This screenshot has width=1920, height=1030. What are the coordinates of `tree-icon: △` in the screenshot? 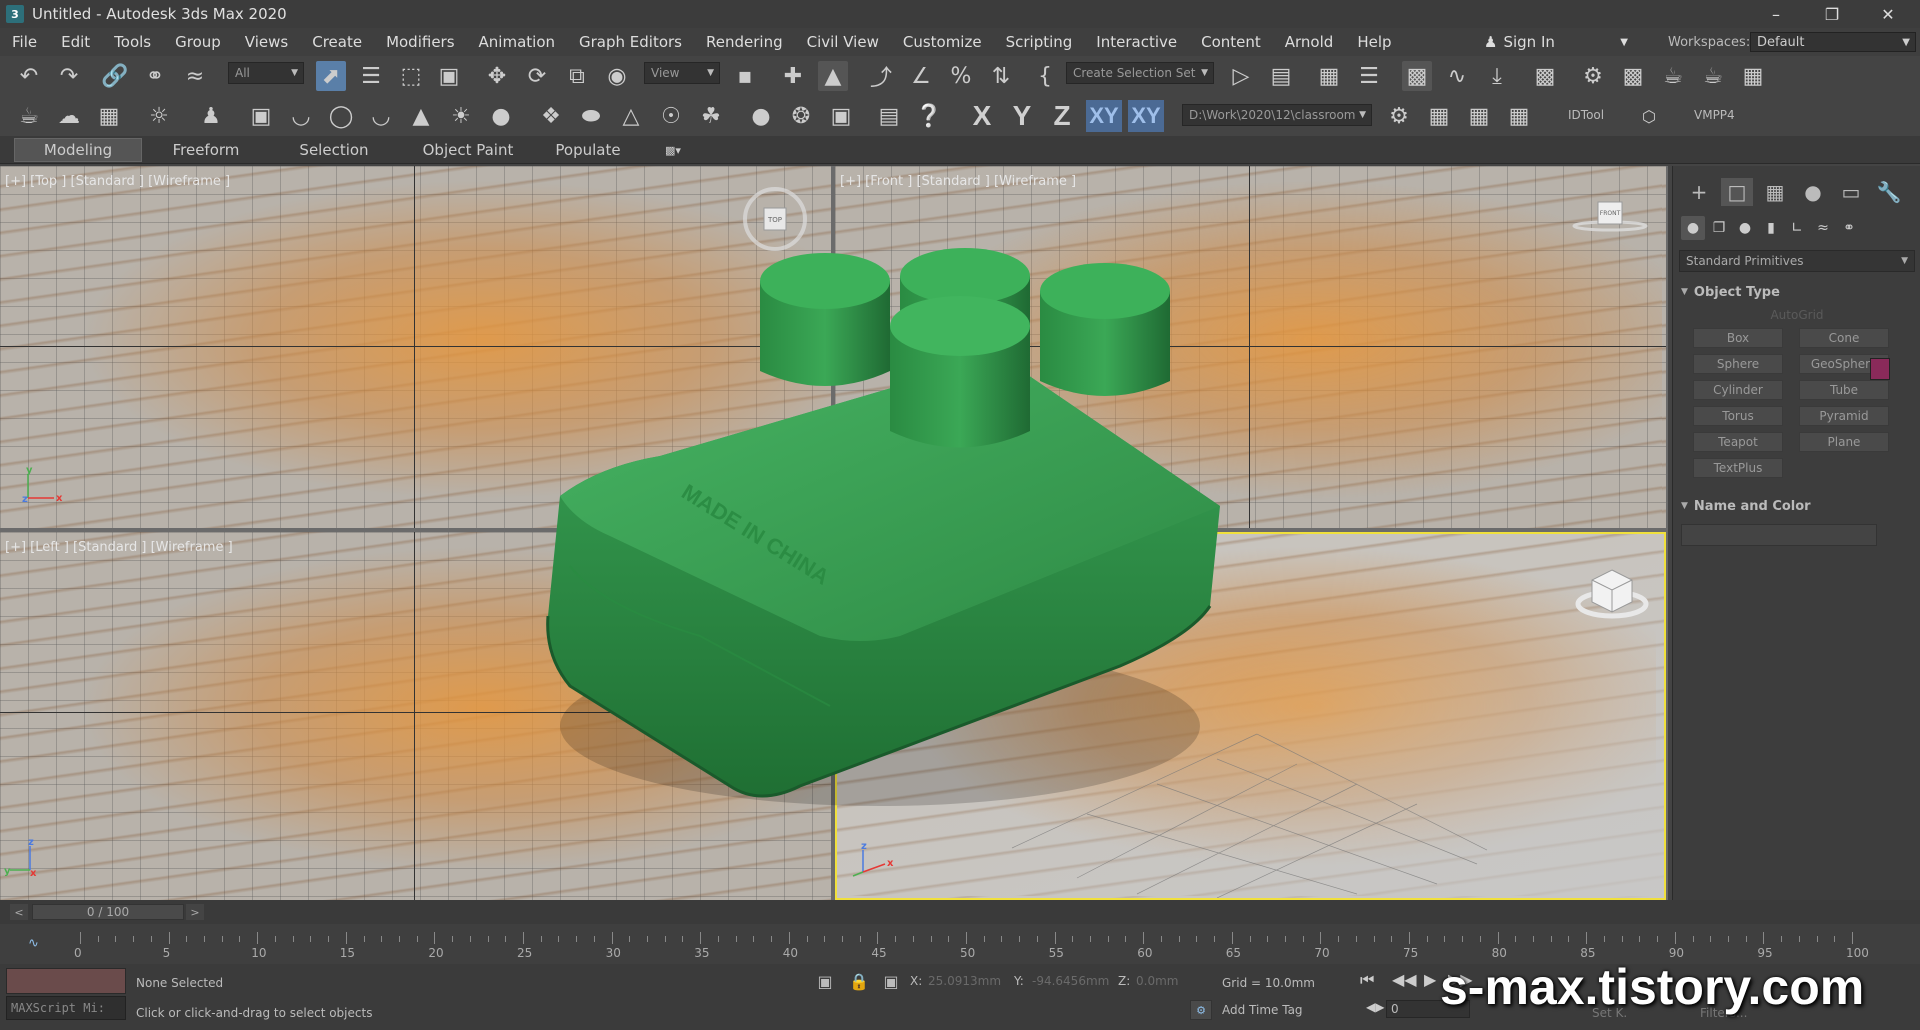 It's located at (631, 116).